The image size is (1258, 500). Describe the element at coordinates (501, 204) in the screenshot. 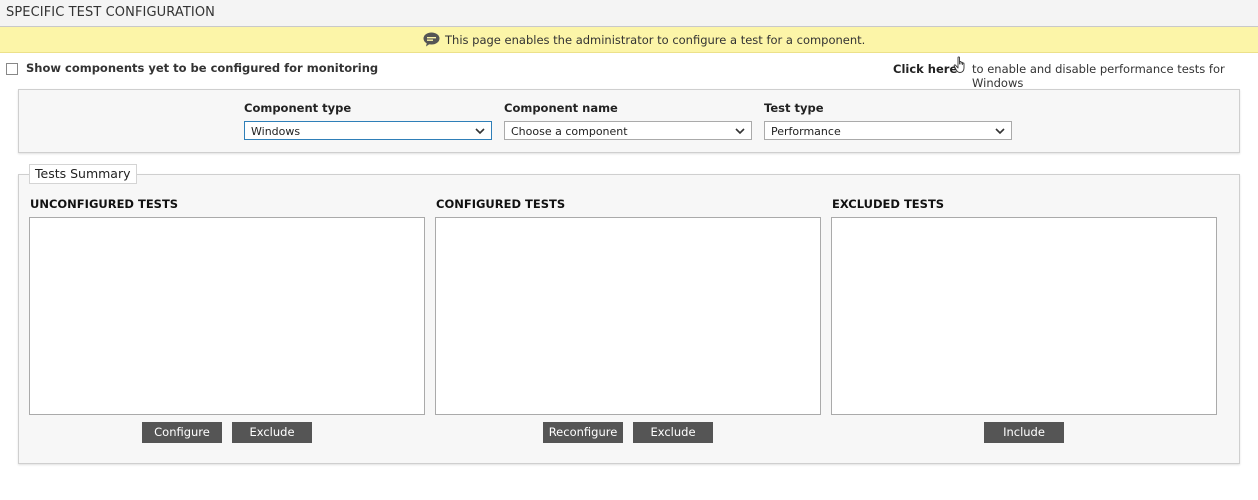

I see `configured-tests-heading: CONFIGURED TESTS` at that location.